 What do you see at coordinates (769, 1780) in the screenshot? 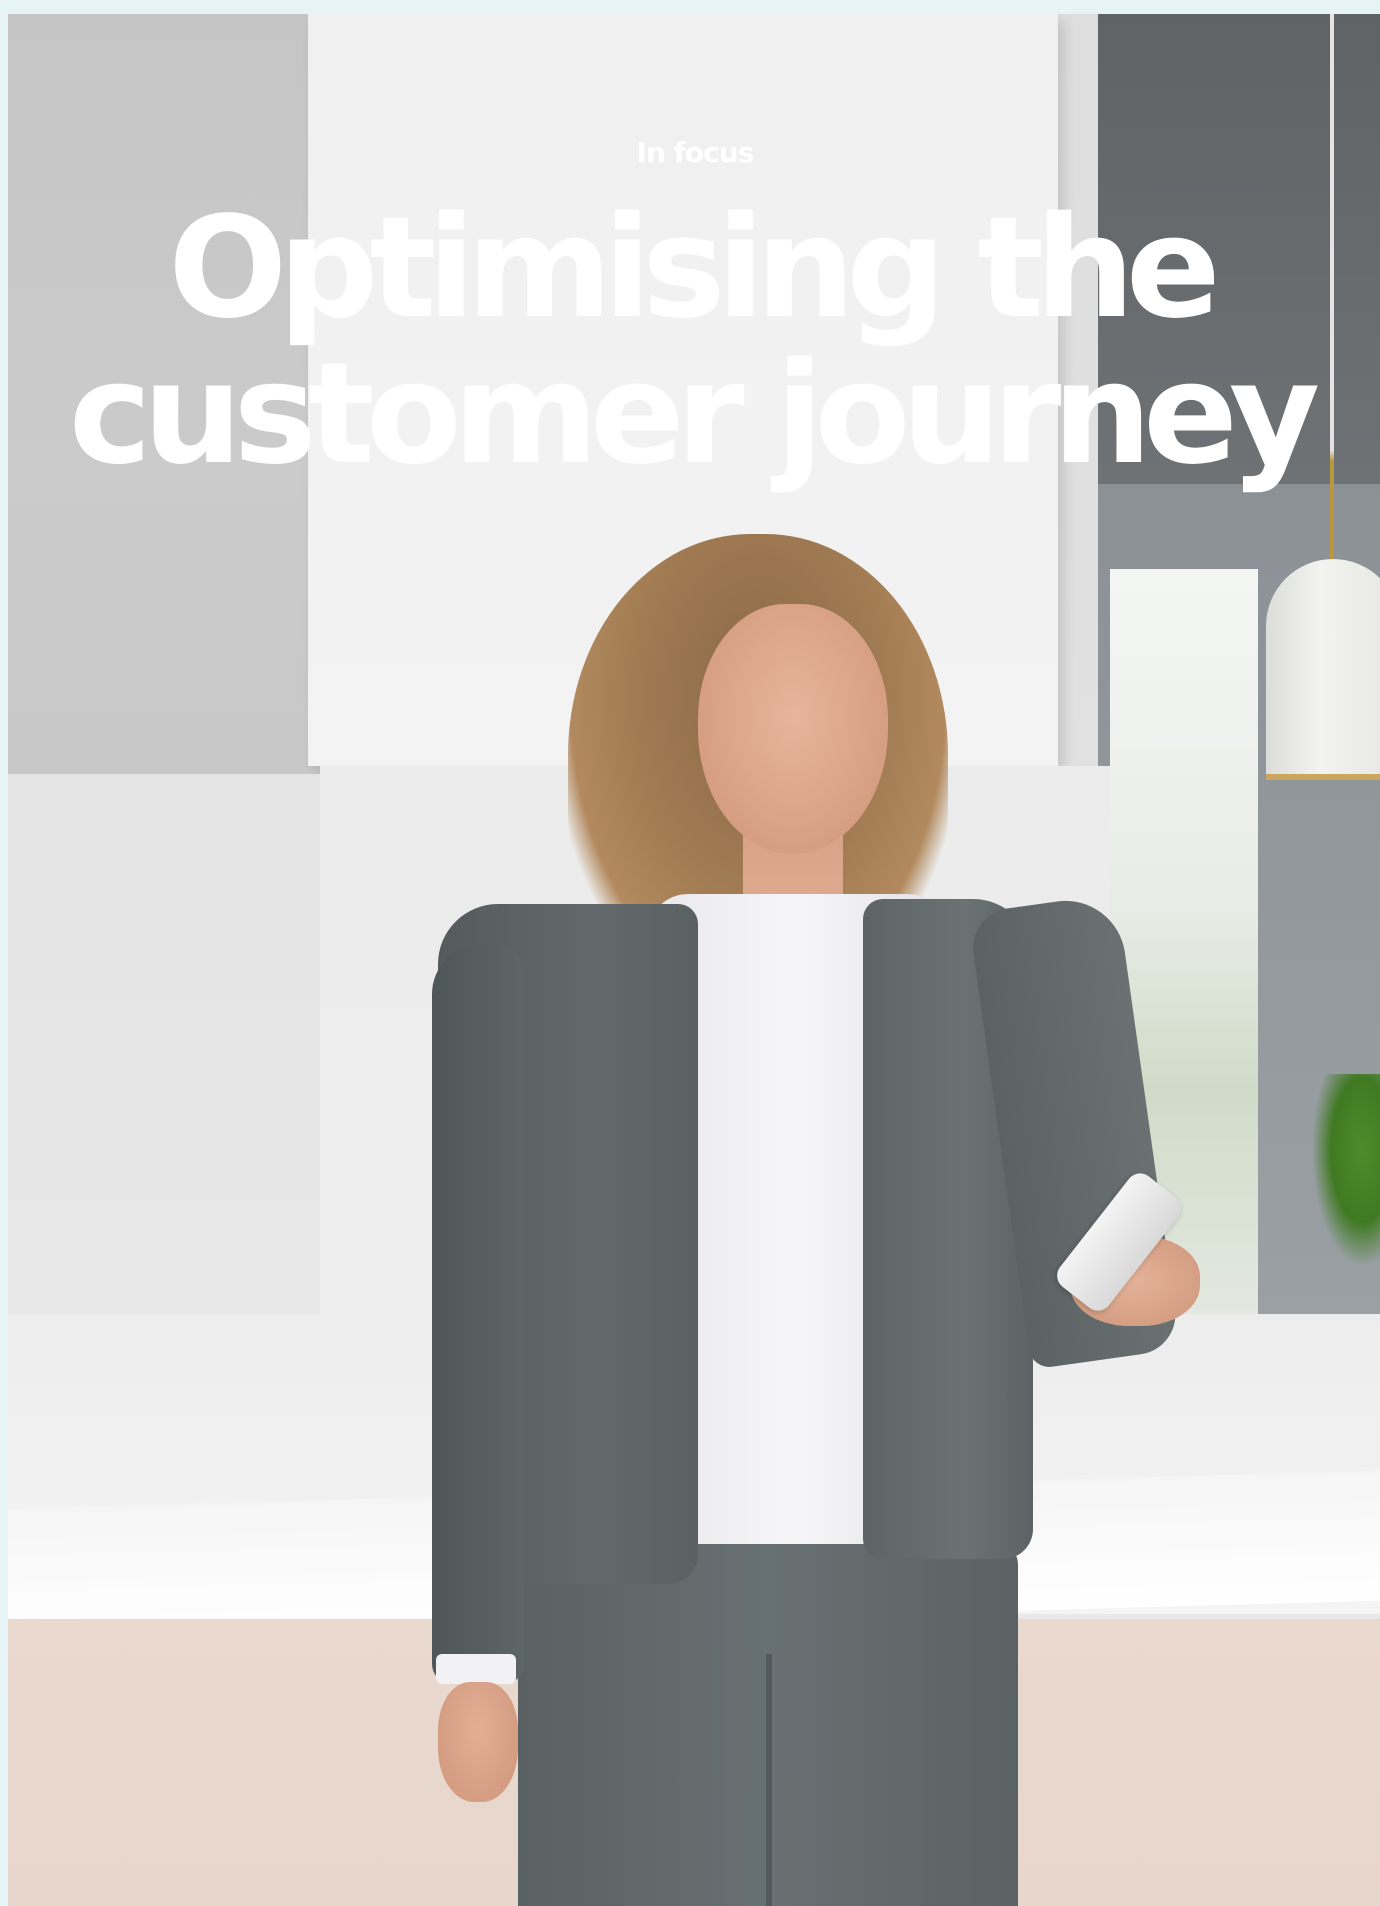
I see `trouser-leg-split` at bounding box center [769, 1780].